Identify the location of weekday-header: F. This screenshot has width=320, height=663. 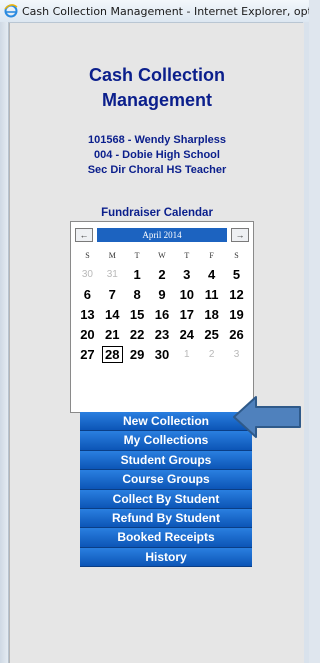
(211, 255).